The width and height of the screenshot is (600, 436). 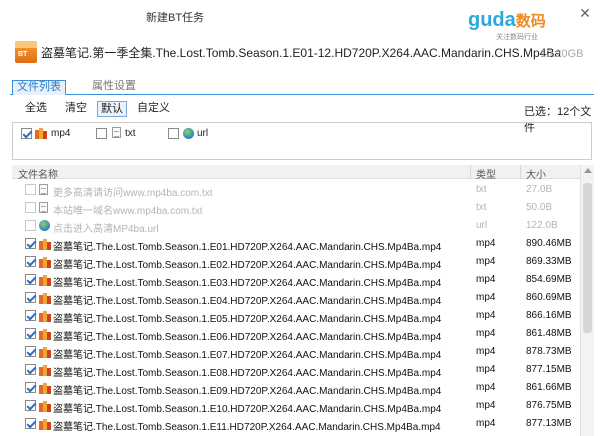 I want to click on close-button: ✕, so click(x=585, y=13).